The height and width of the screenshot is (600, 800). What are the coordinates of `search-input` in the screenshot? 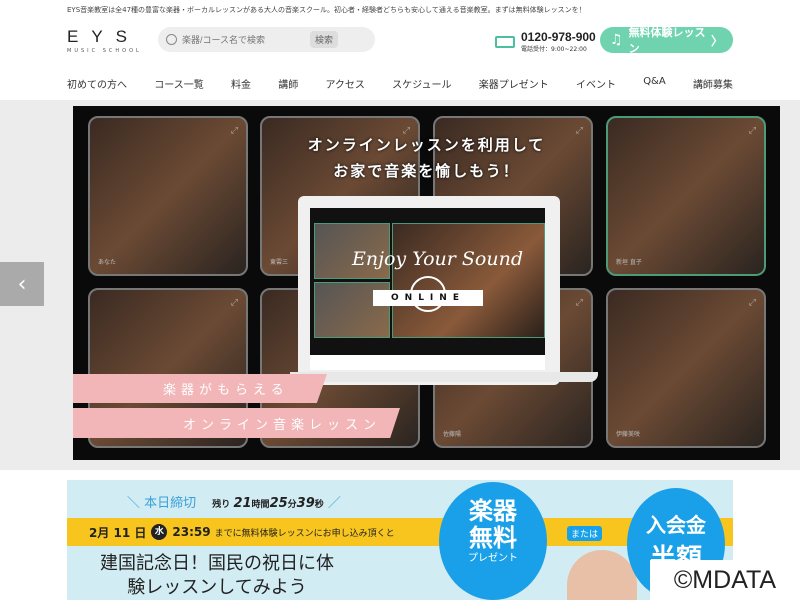 It's located at (246, 39).